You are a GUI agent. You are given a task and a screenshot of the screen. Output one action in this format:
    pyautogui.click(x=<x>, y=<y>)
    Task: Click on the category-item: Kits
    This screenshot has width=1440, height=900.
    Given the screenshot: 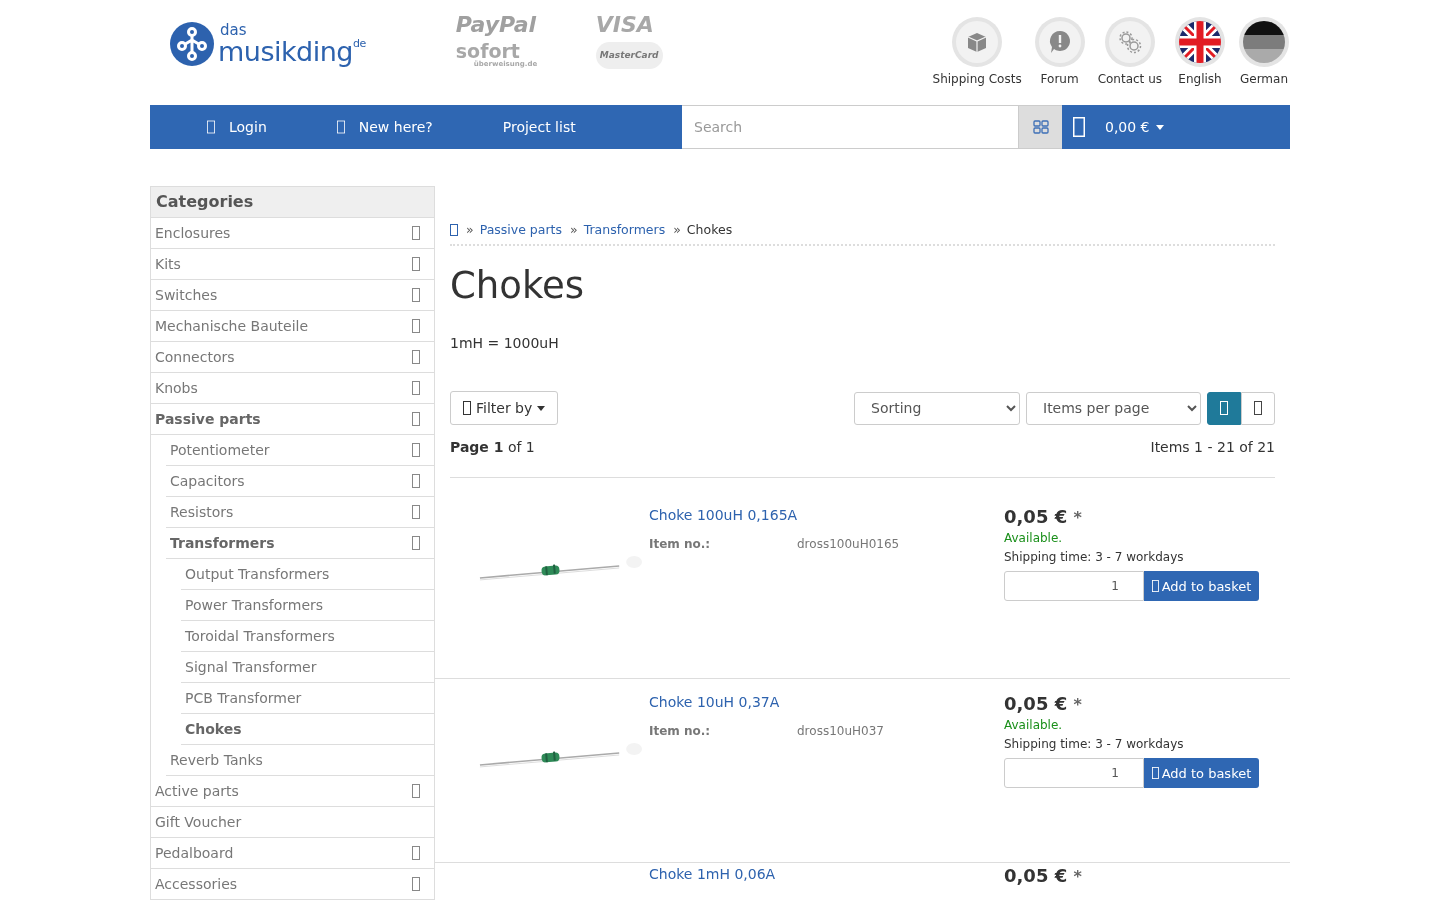 What is the action you would take?
    pyautogui.click(x=292, y=264)
    